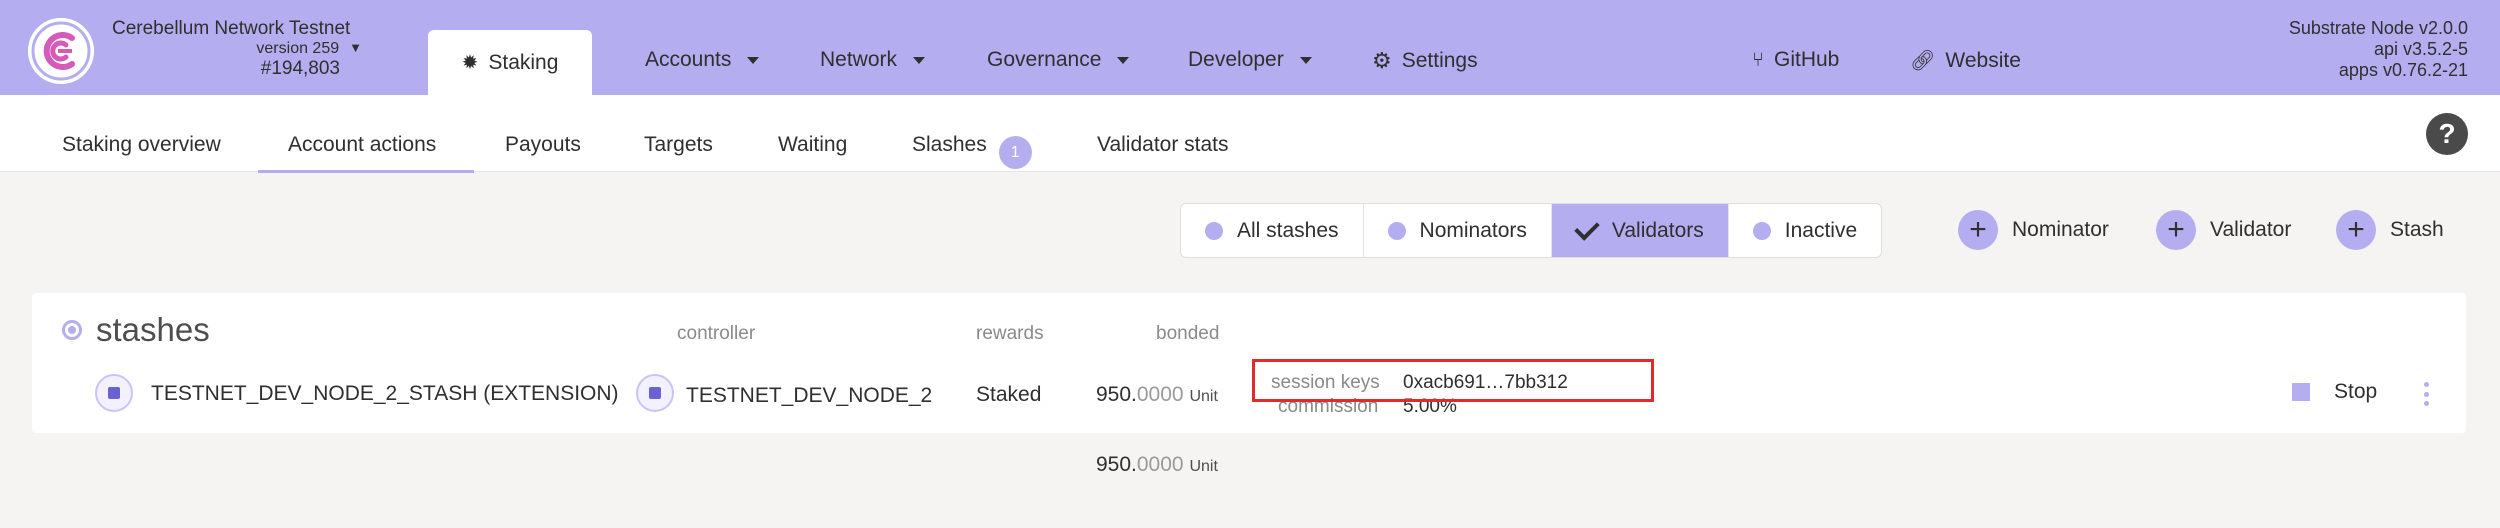 The width and height of the screenshot is (2500, 528). What do you see at coordinates (1116, 464) in the screenshot?
I see `total-bonded-integer: 950.` at bounding box center [1116, 464].